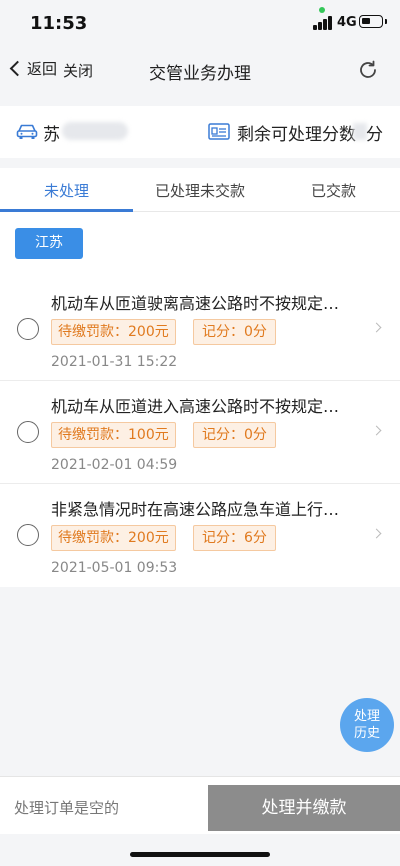 This screenshot has height=866, width=400. What do you see at coordinates (113, 435) in the screenshot?
I see `fine-badge: 待缴罚款：100元` at bounding box center [113, 435].